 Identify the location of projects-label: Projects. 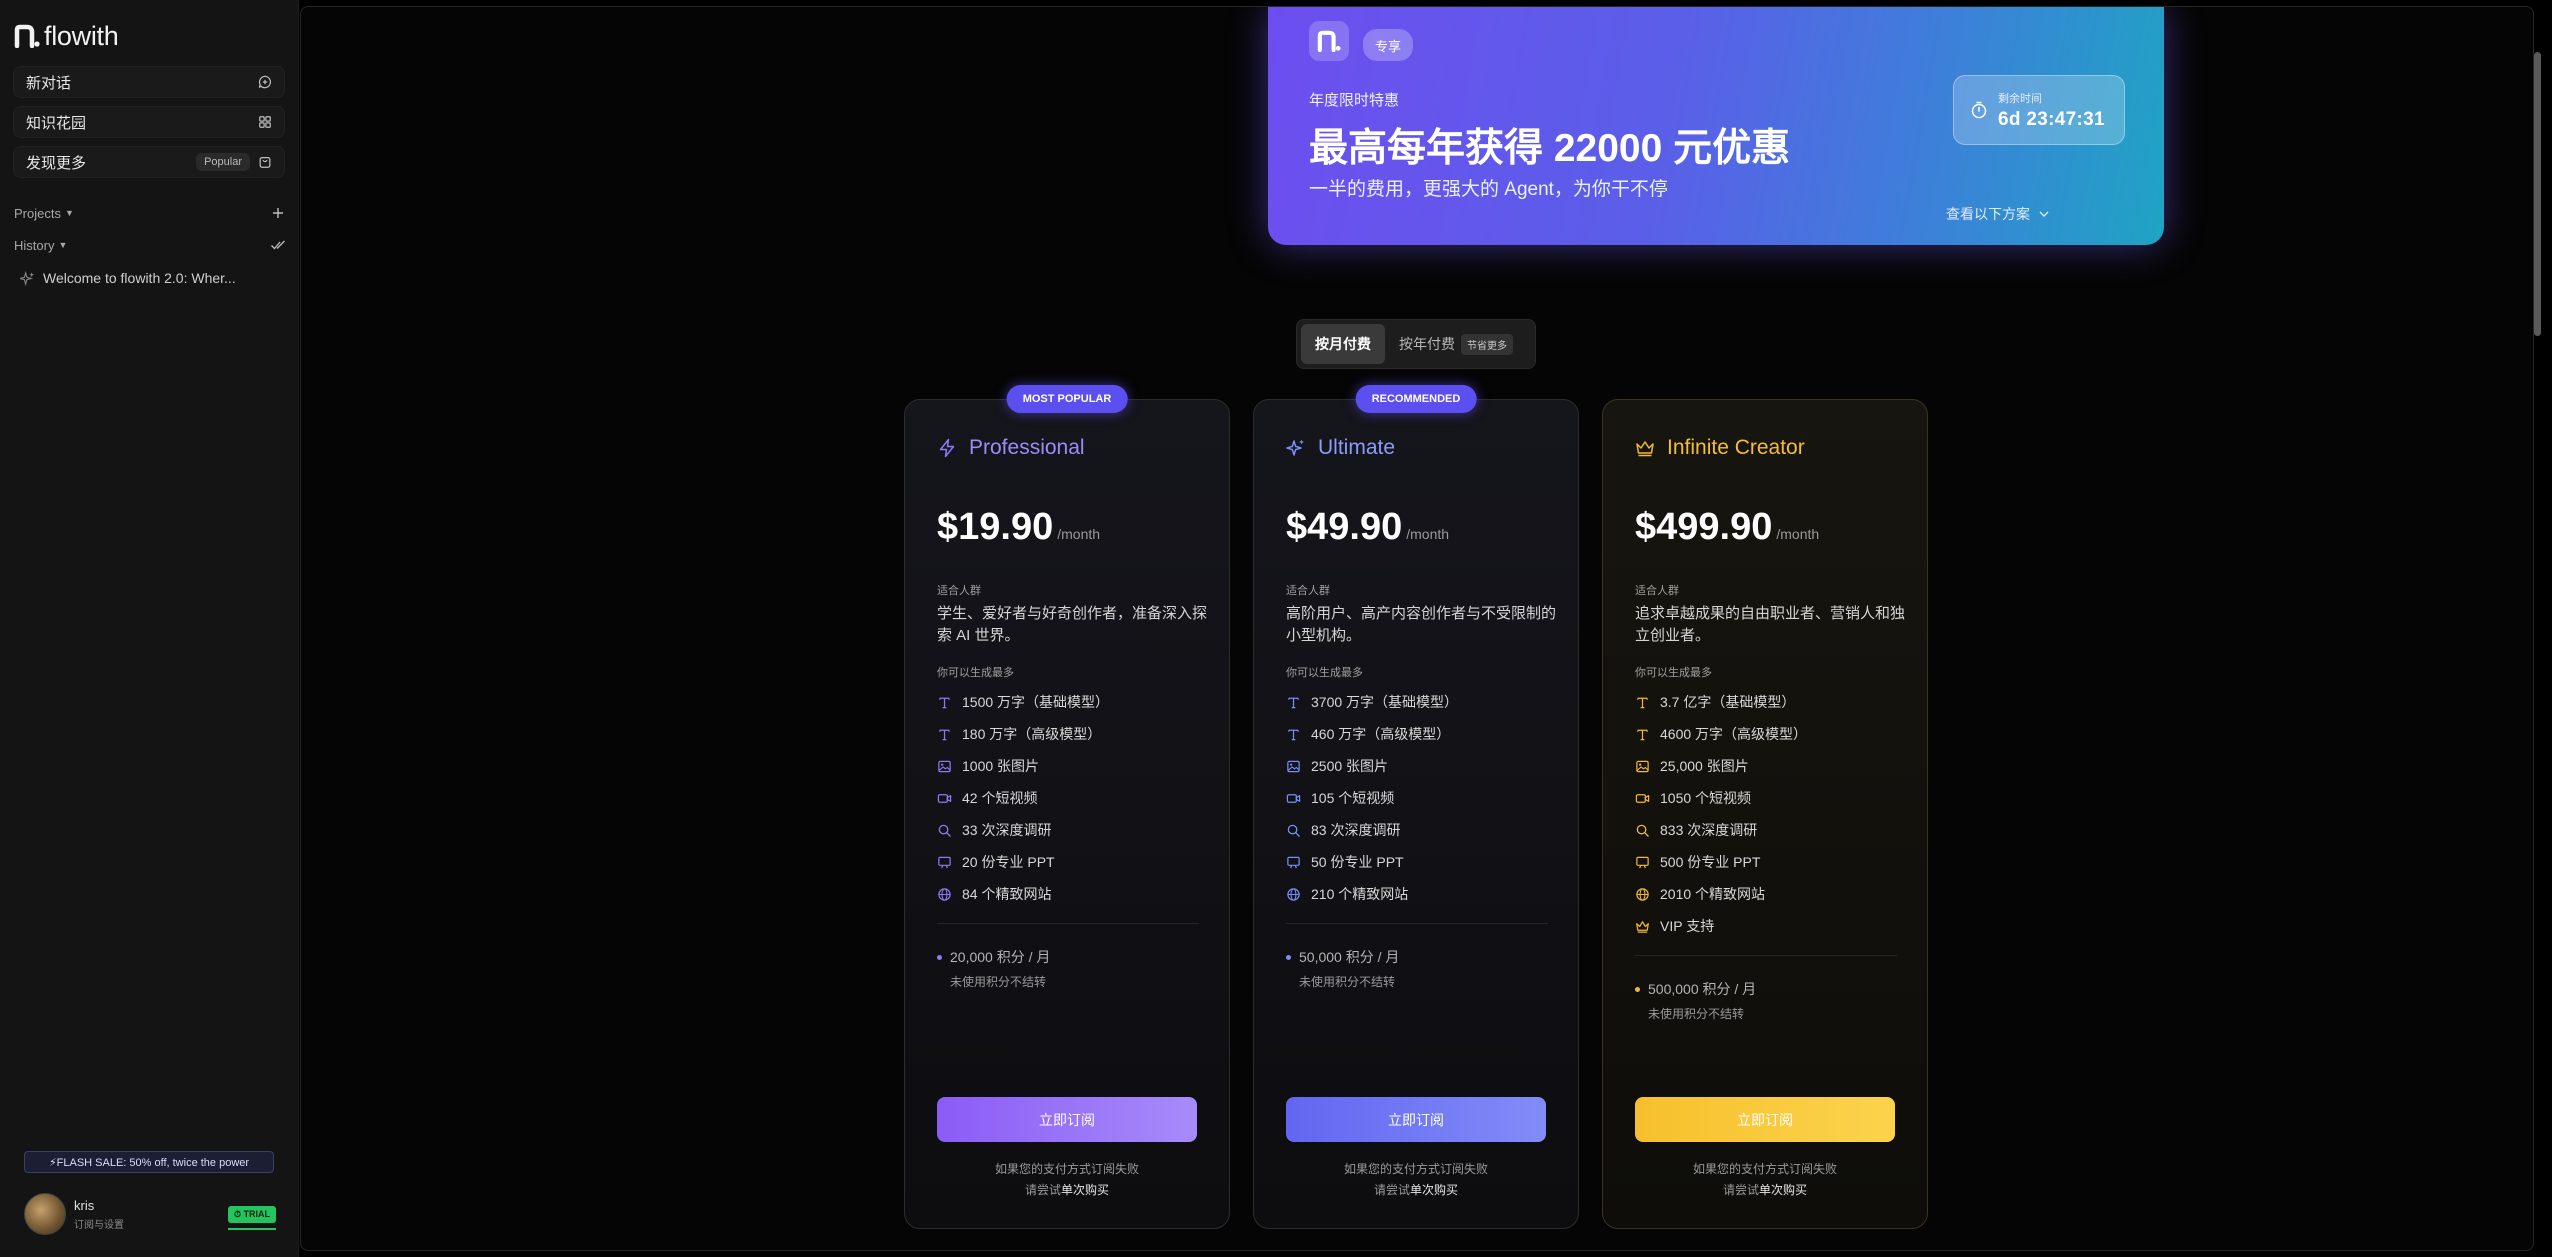
(37, 213).